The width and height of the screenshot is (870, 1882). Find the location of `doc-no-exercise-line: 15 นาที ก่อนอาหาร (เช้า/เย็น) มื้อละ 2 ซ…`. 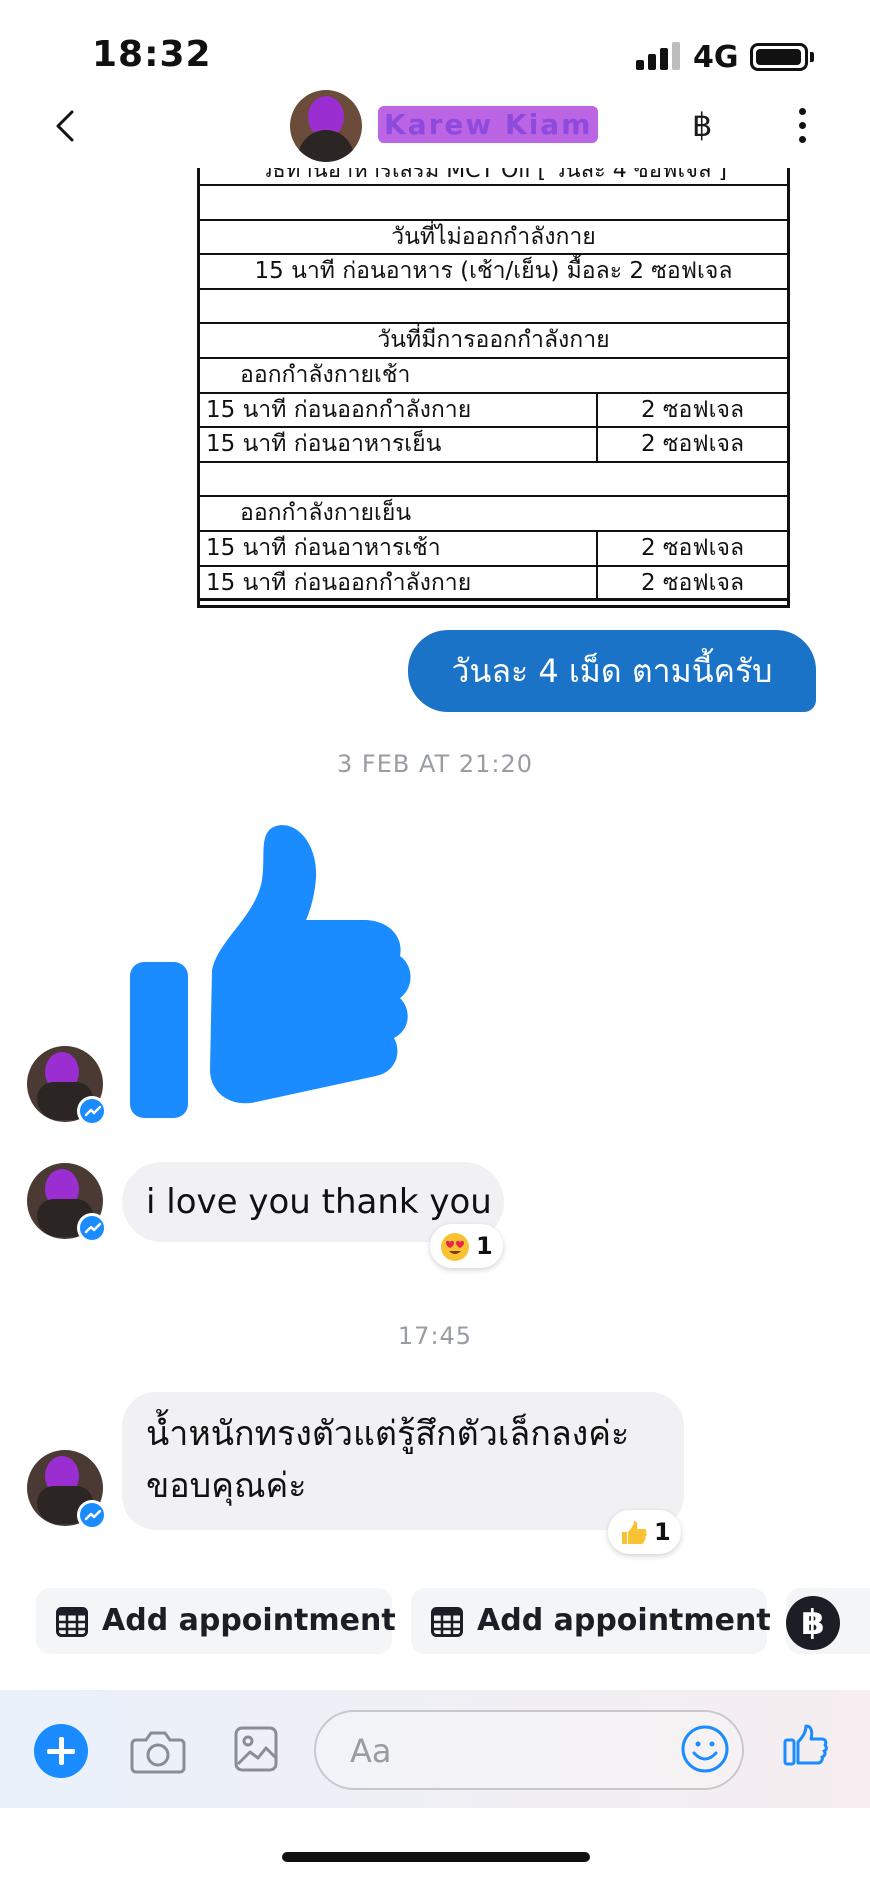

doc-no-exercise-line: 15 นาที ก่อนอาหาร (เช้า/เย็น) มื้อละ 2 ซ… is located at coordinates (493, 272).